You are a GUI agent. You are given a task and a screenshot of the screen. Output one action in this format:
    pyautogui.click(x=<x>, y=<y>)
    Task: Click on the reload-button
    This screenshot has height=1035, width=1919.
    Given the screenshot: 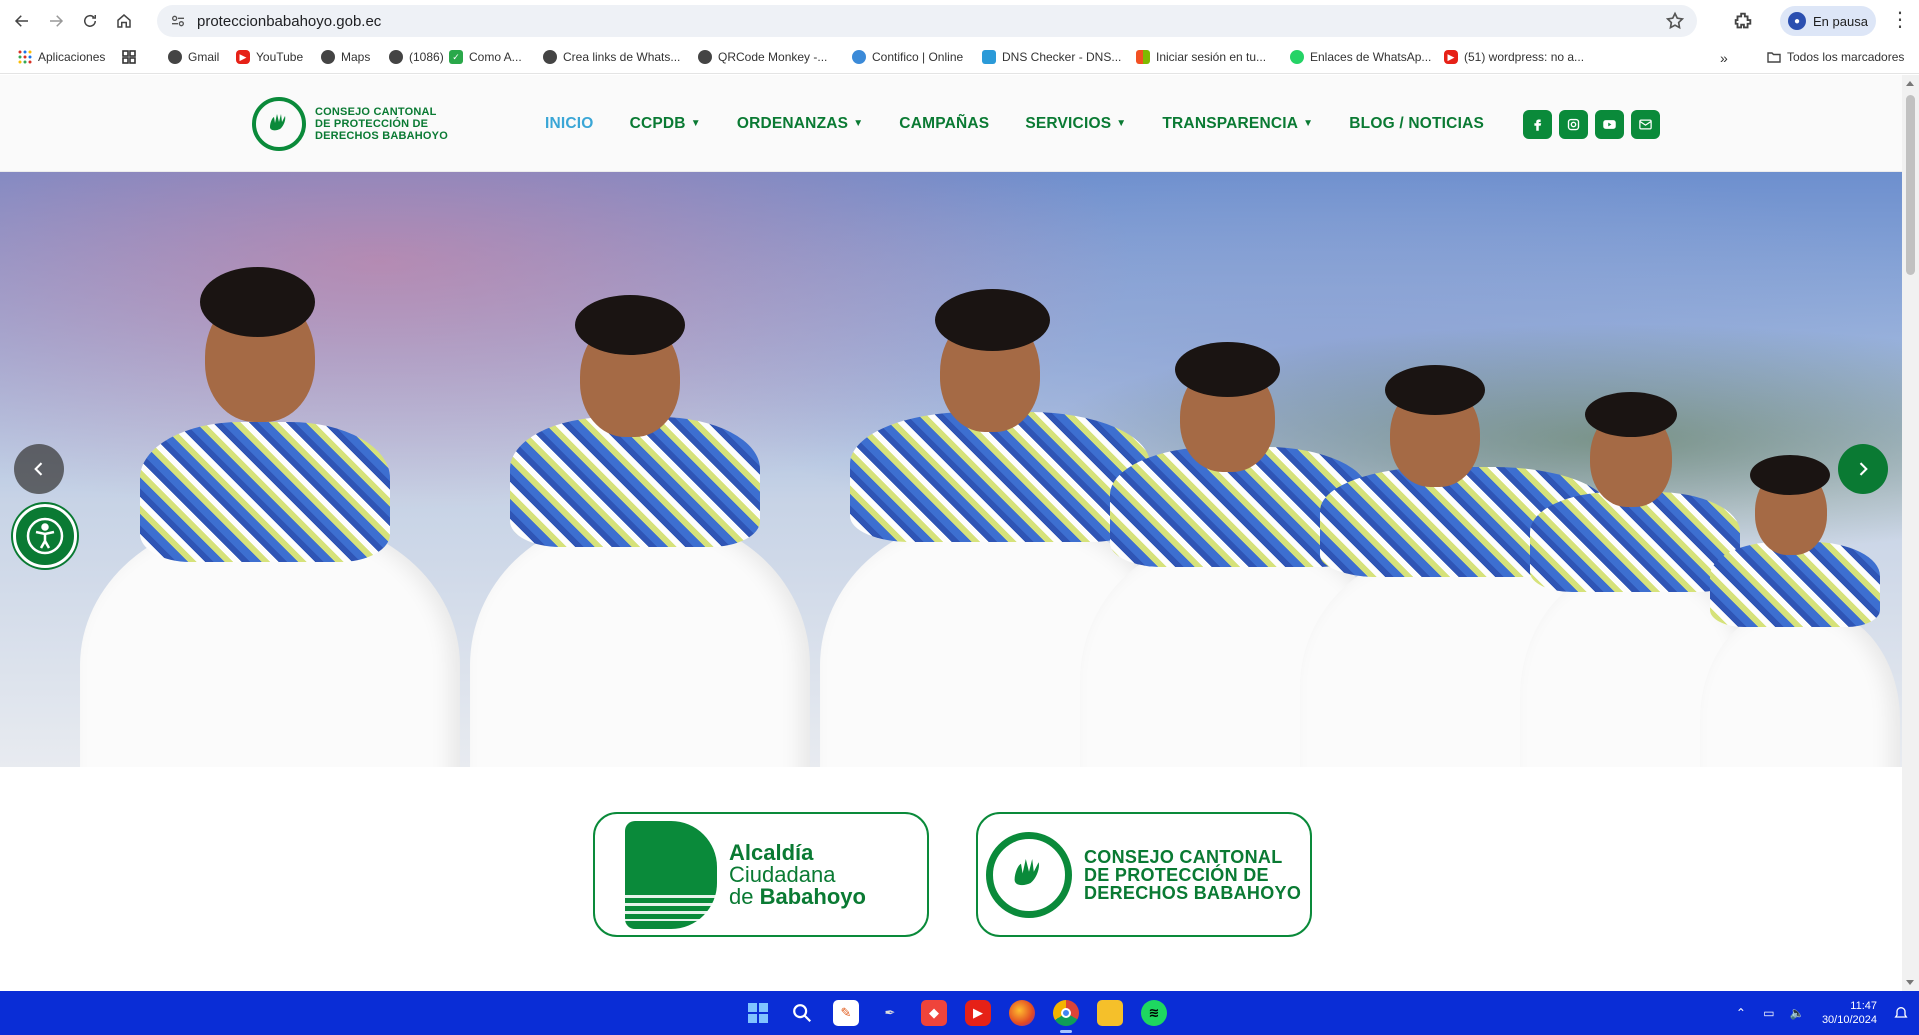 What is the action you would take?
    pyautogui.click(x=90, y=21)
    